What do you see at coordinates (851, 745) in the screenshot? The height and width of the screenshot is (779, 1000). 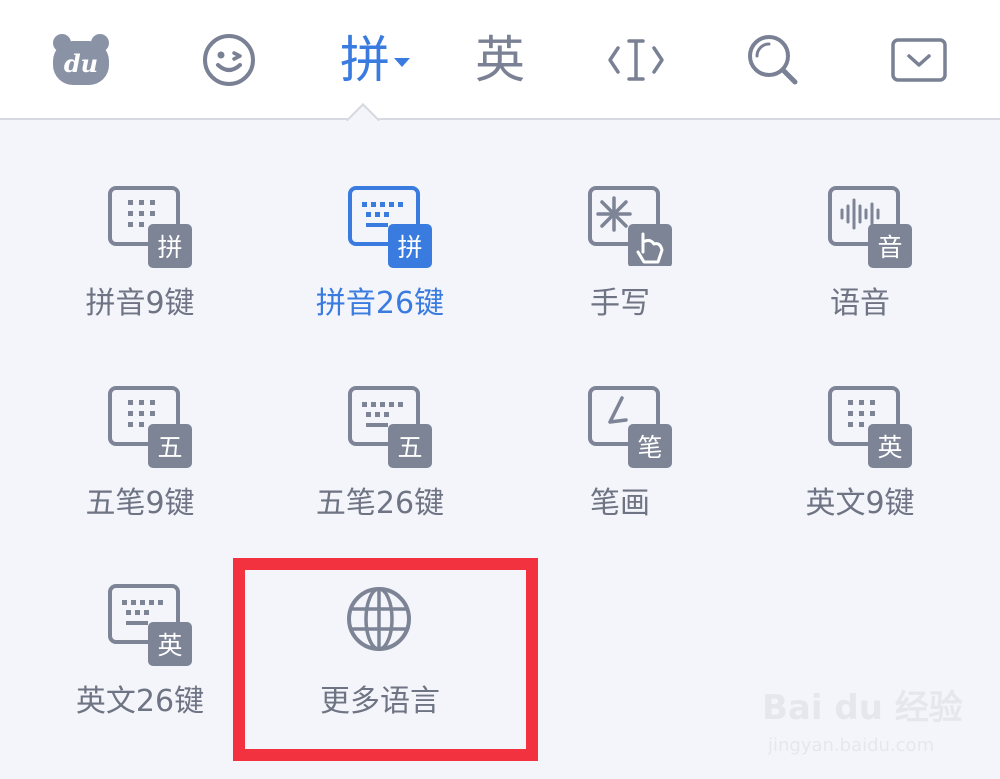 I see `baidu-watermark-url: jingyan.baidu.com` at bounding box center [851, 745].